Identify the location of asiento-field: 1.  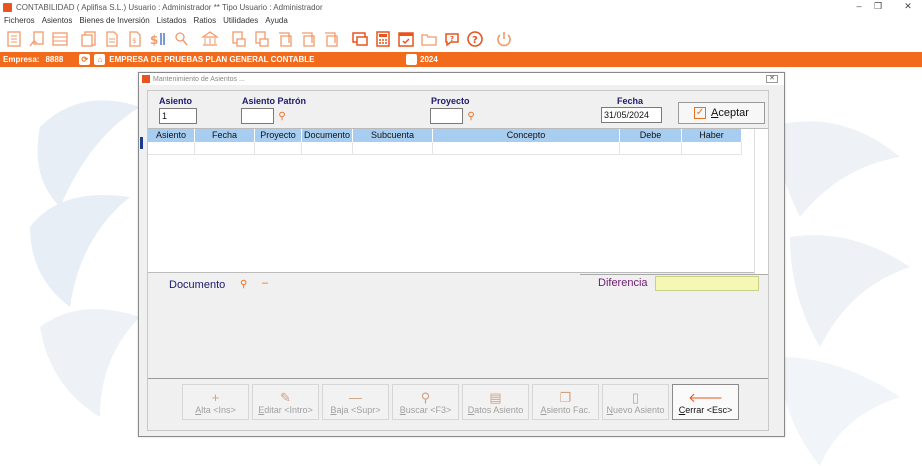
(178, 116).